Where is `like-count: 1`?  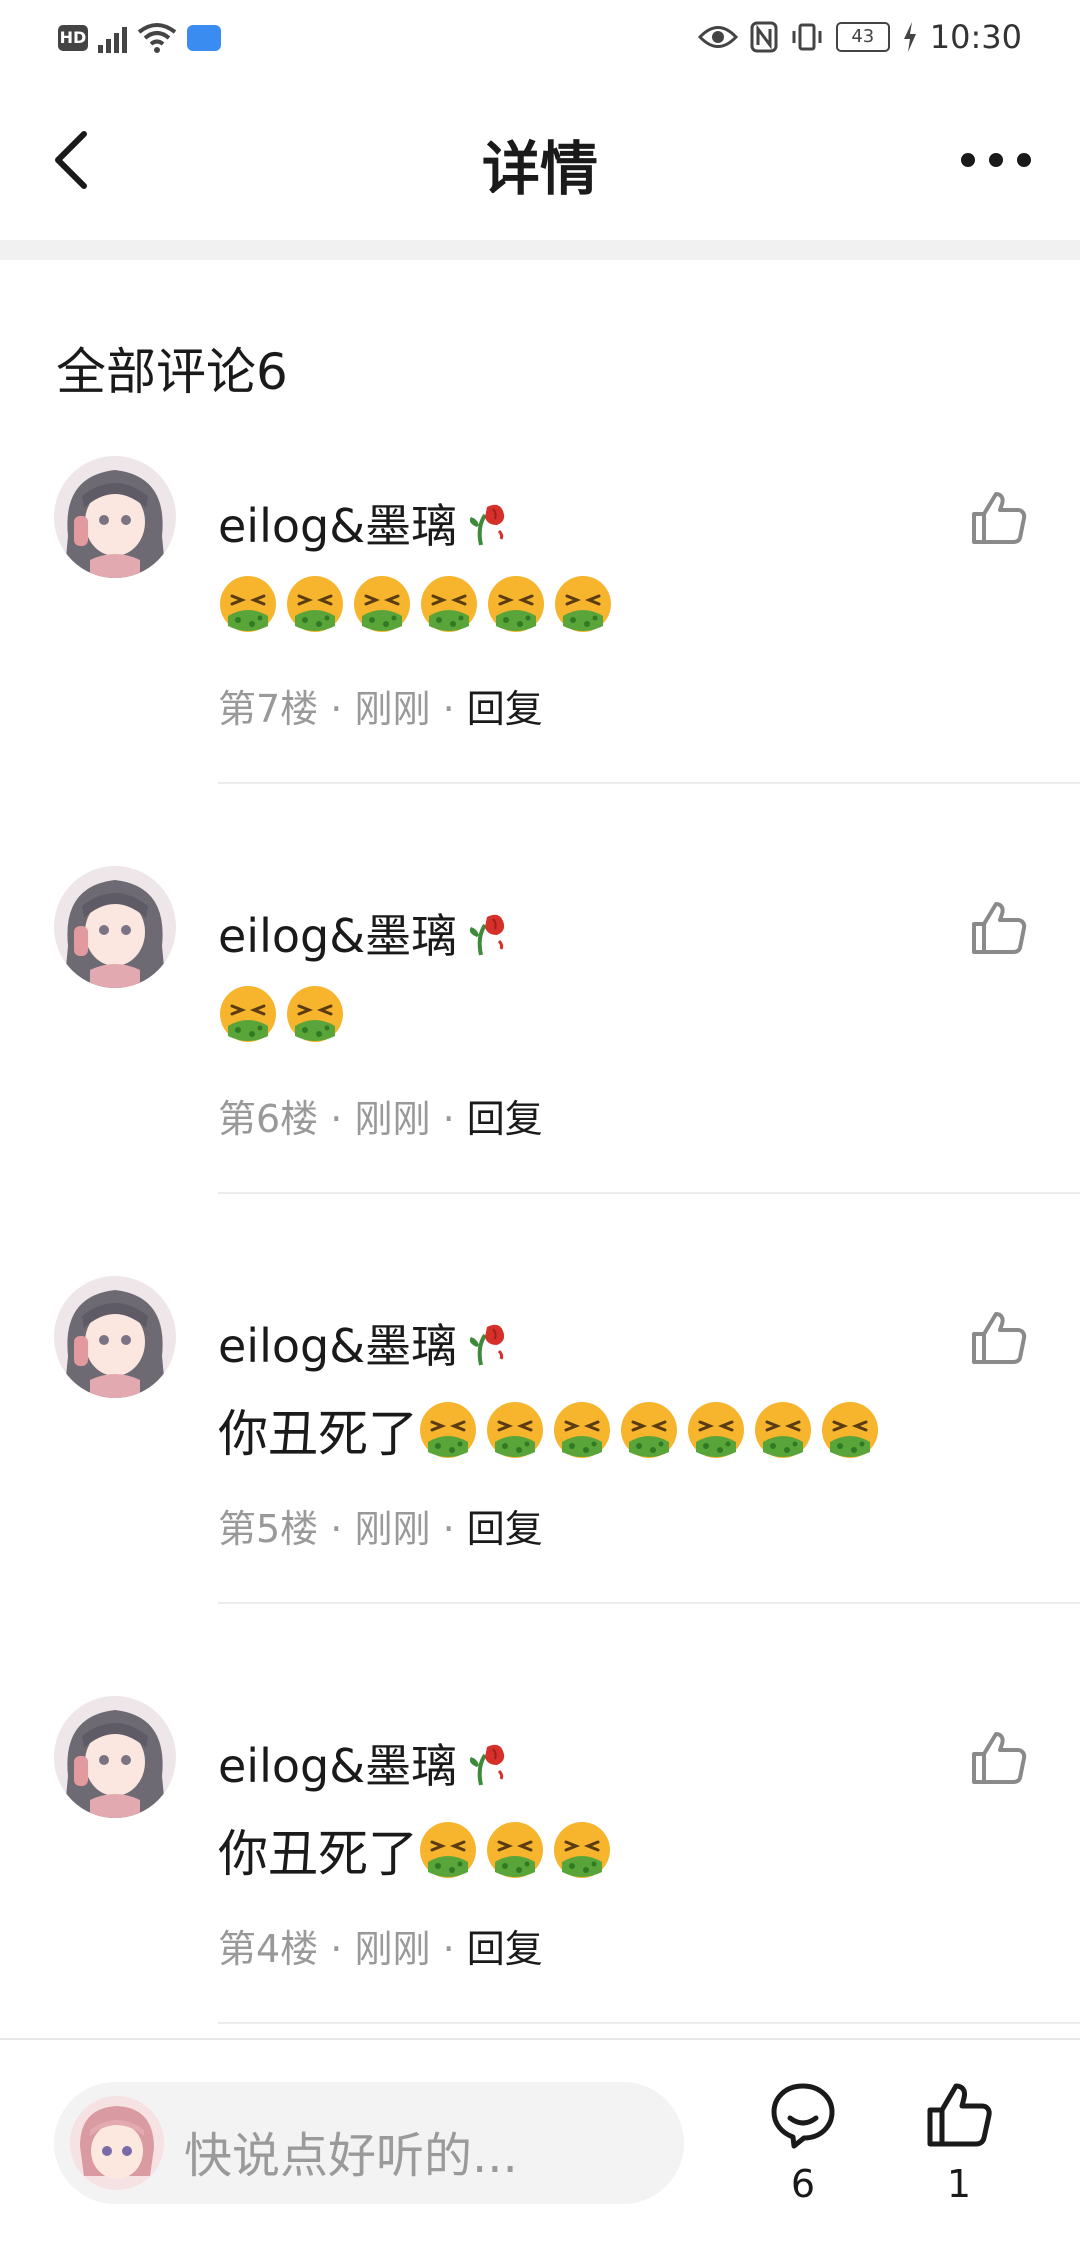 like-count: 1 is located at coordinates (959, 2184).